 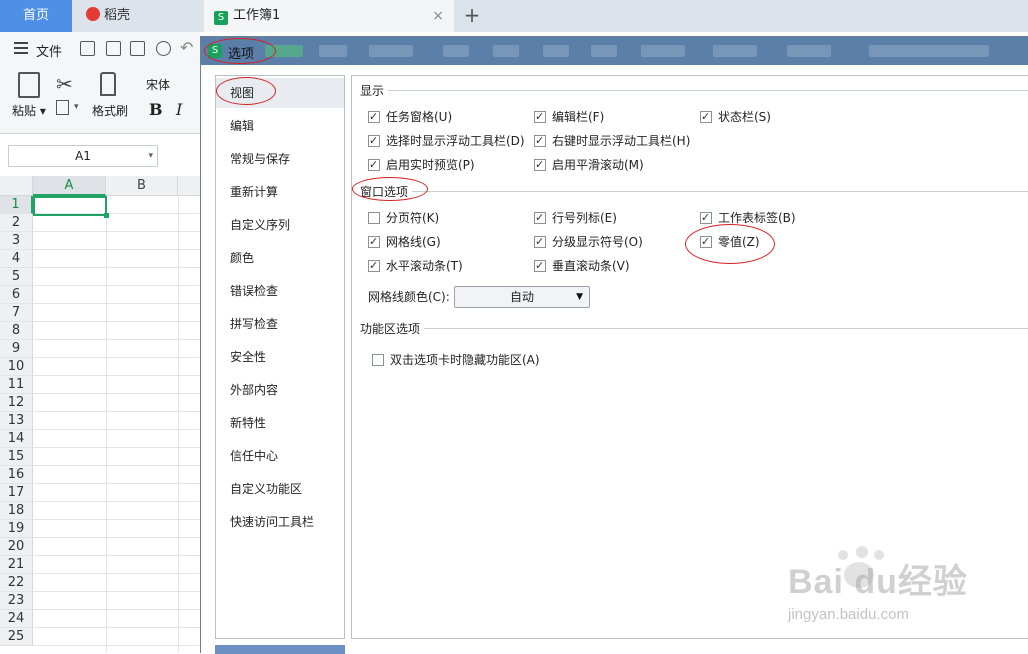 I want to click on print-icon, so click(x=137, y=48).